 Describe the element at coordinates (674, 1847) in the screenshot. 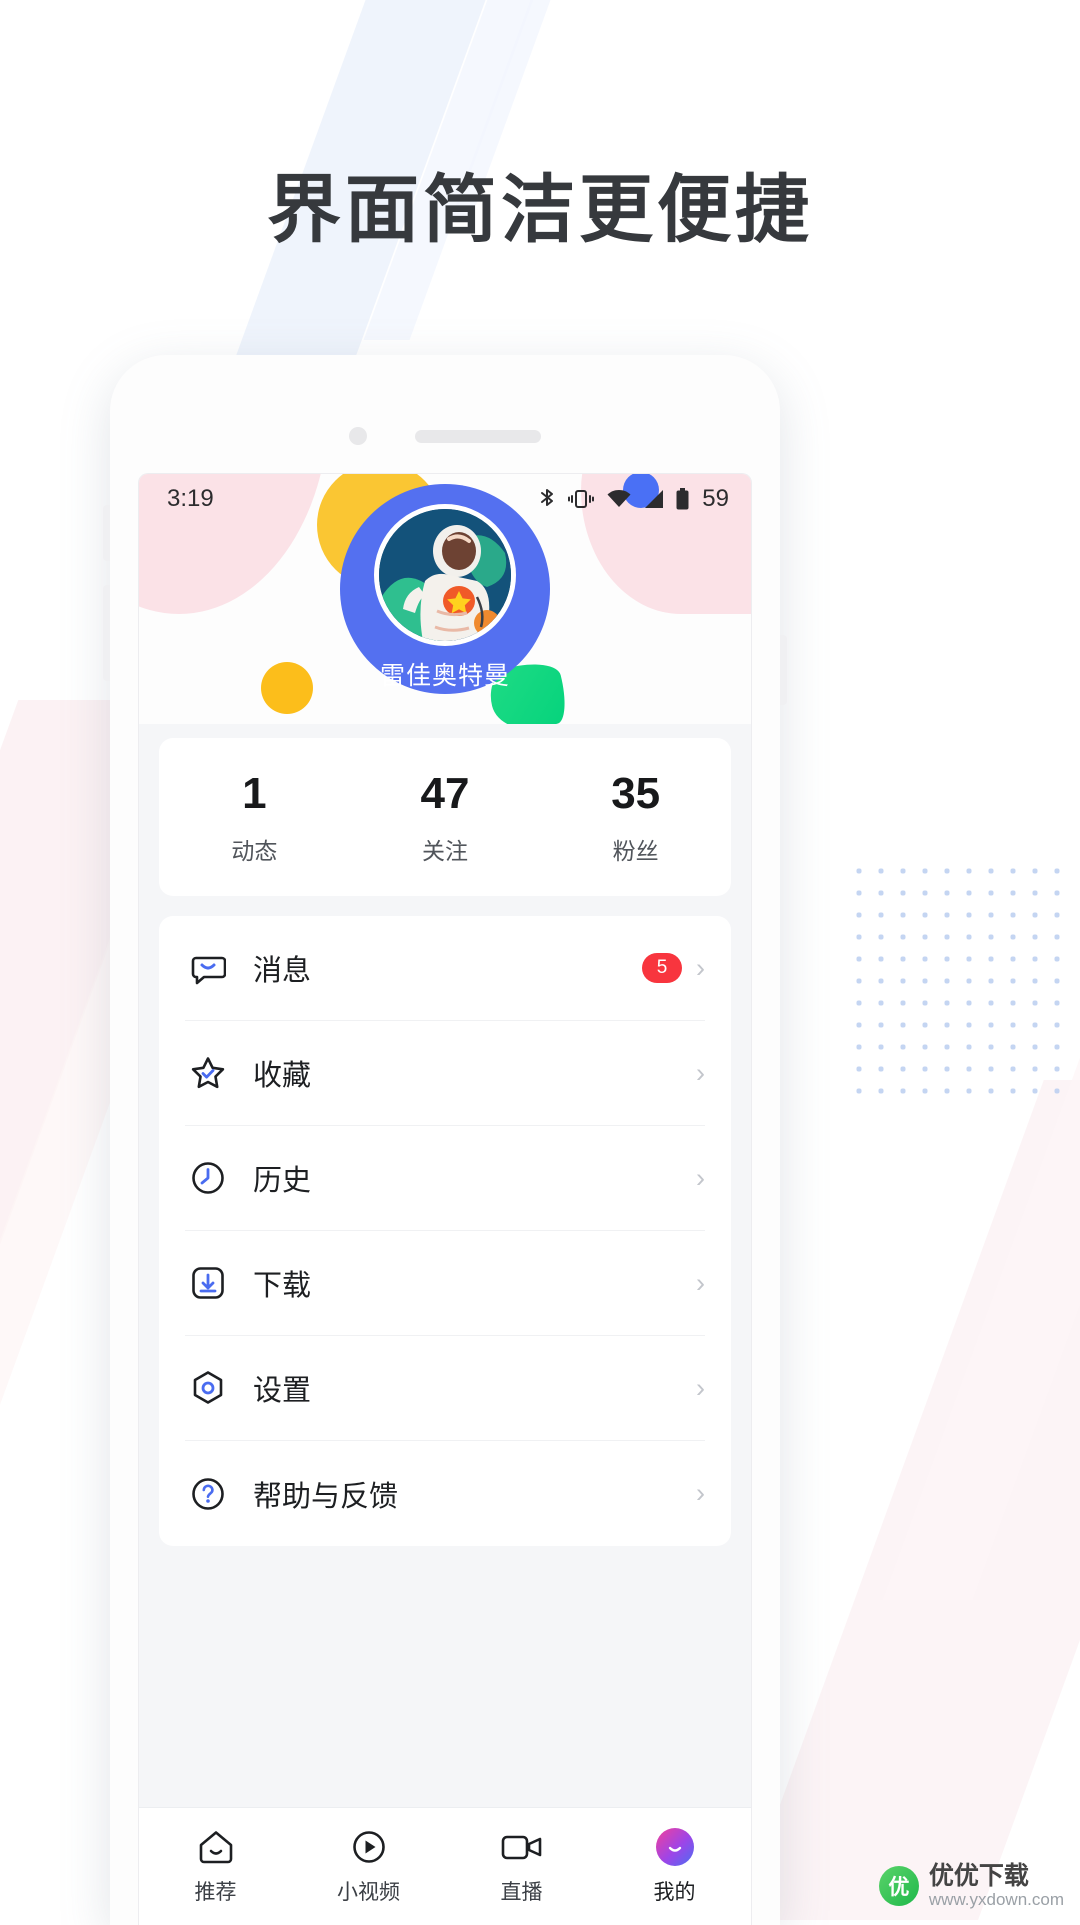

I see `profile-avatar-icon` at that location.